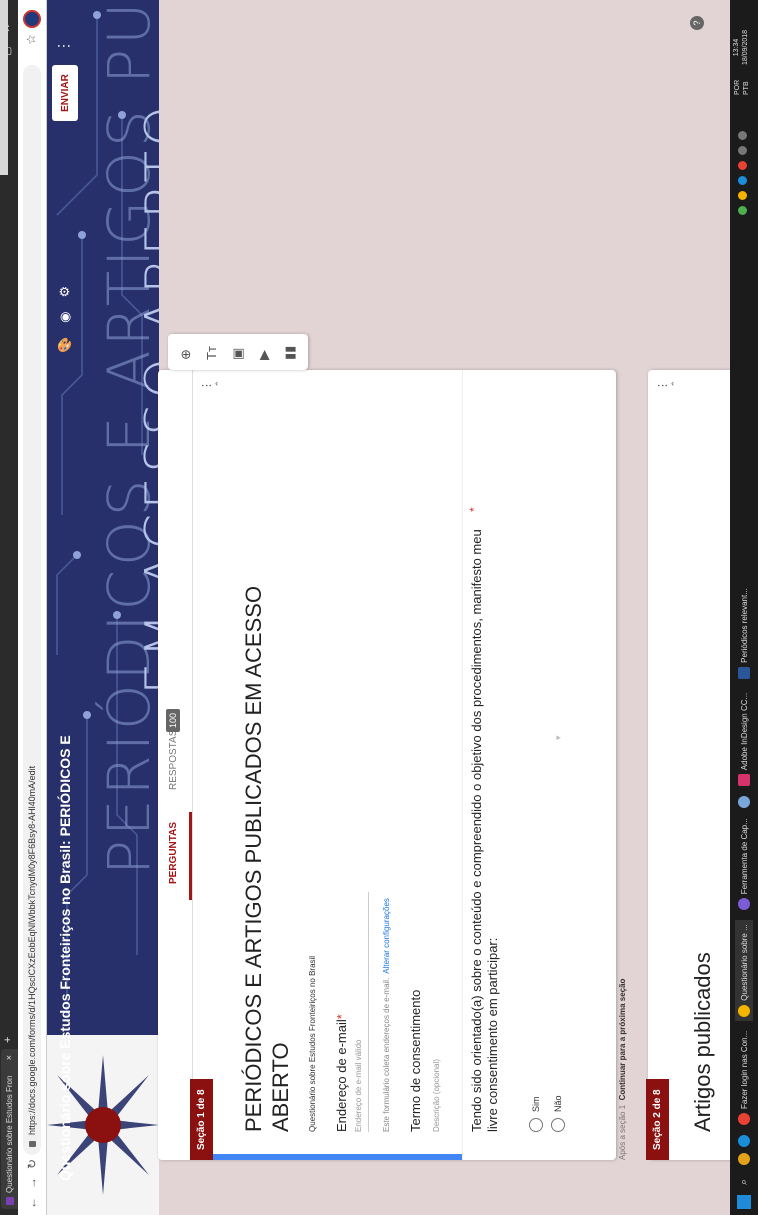 Image resolution: width=758 pixels, height=1215 pixels. I want to click on add-title-icon: Tт, so click(211, 353).